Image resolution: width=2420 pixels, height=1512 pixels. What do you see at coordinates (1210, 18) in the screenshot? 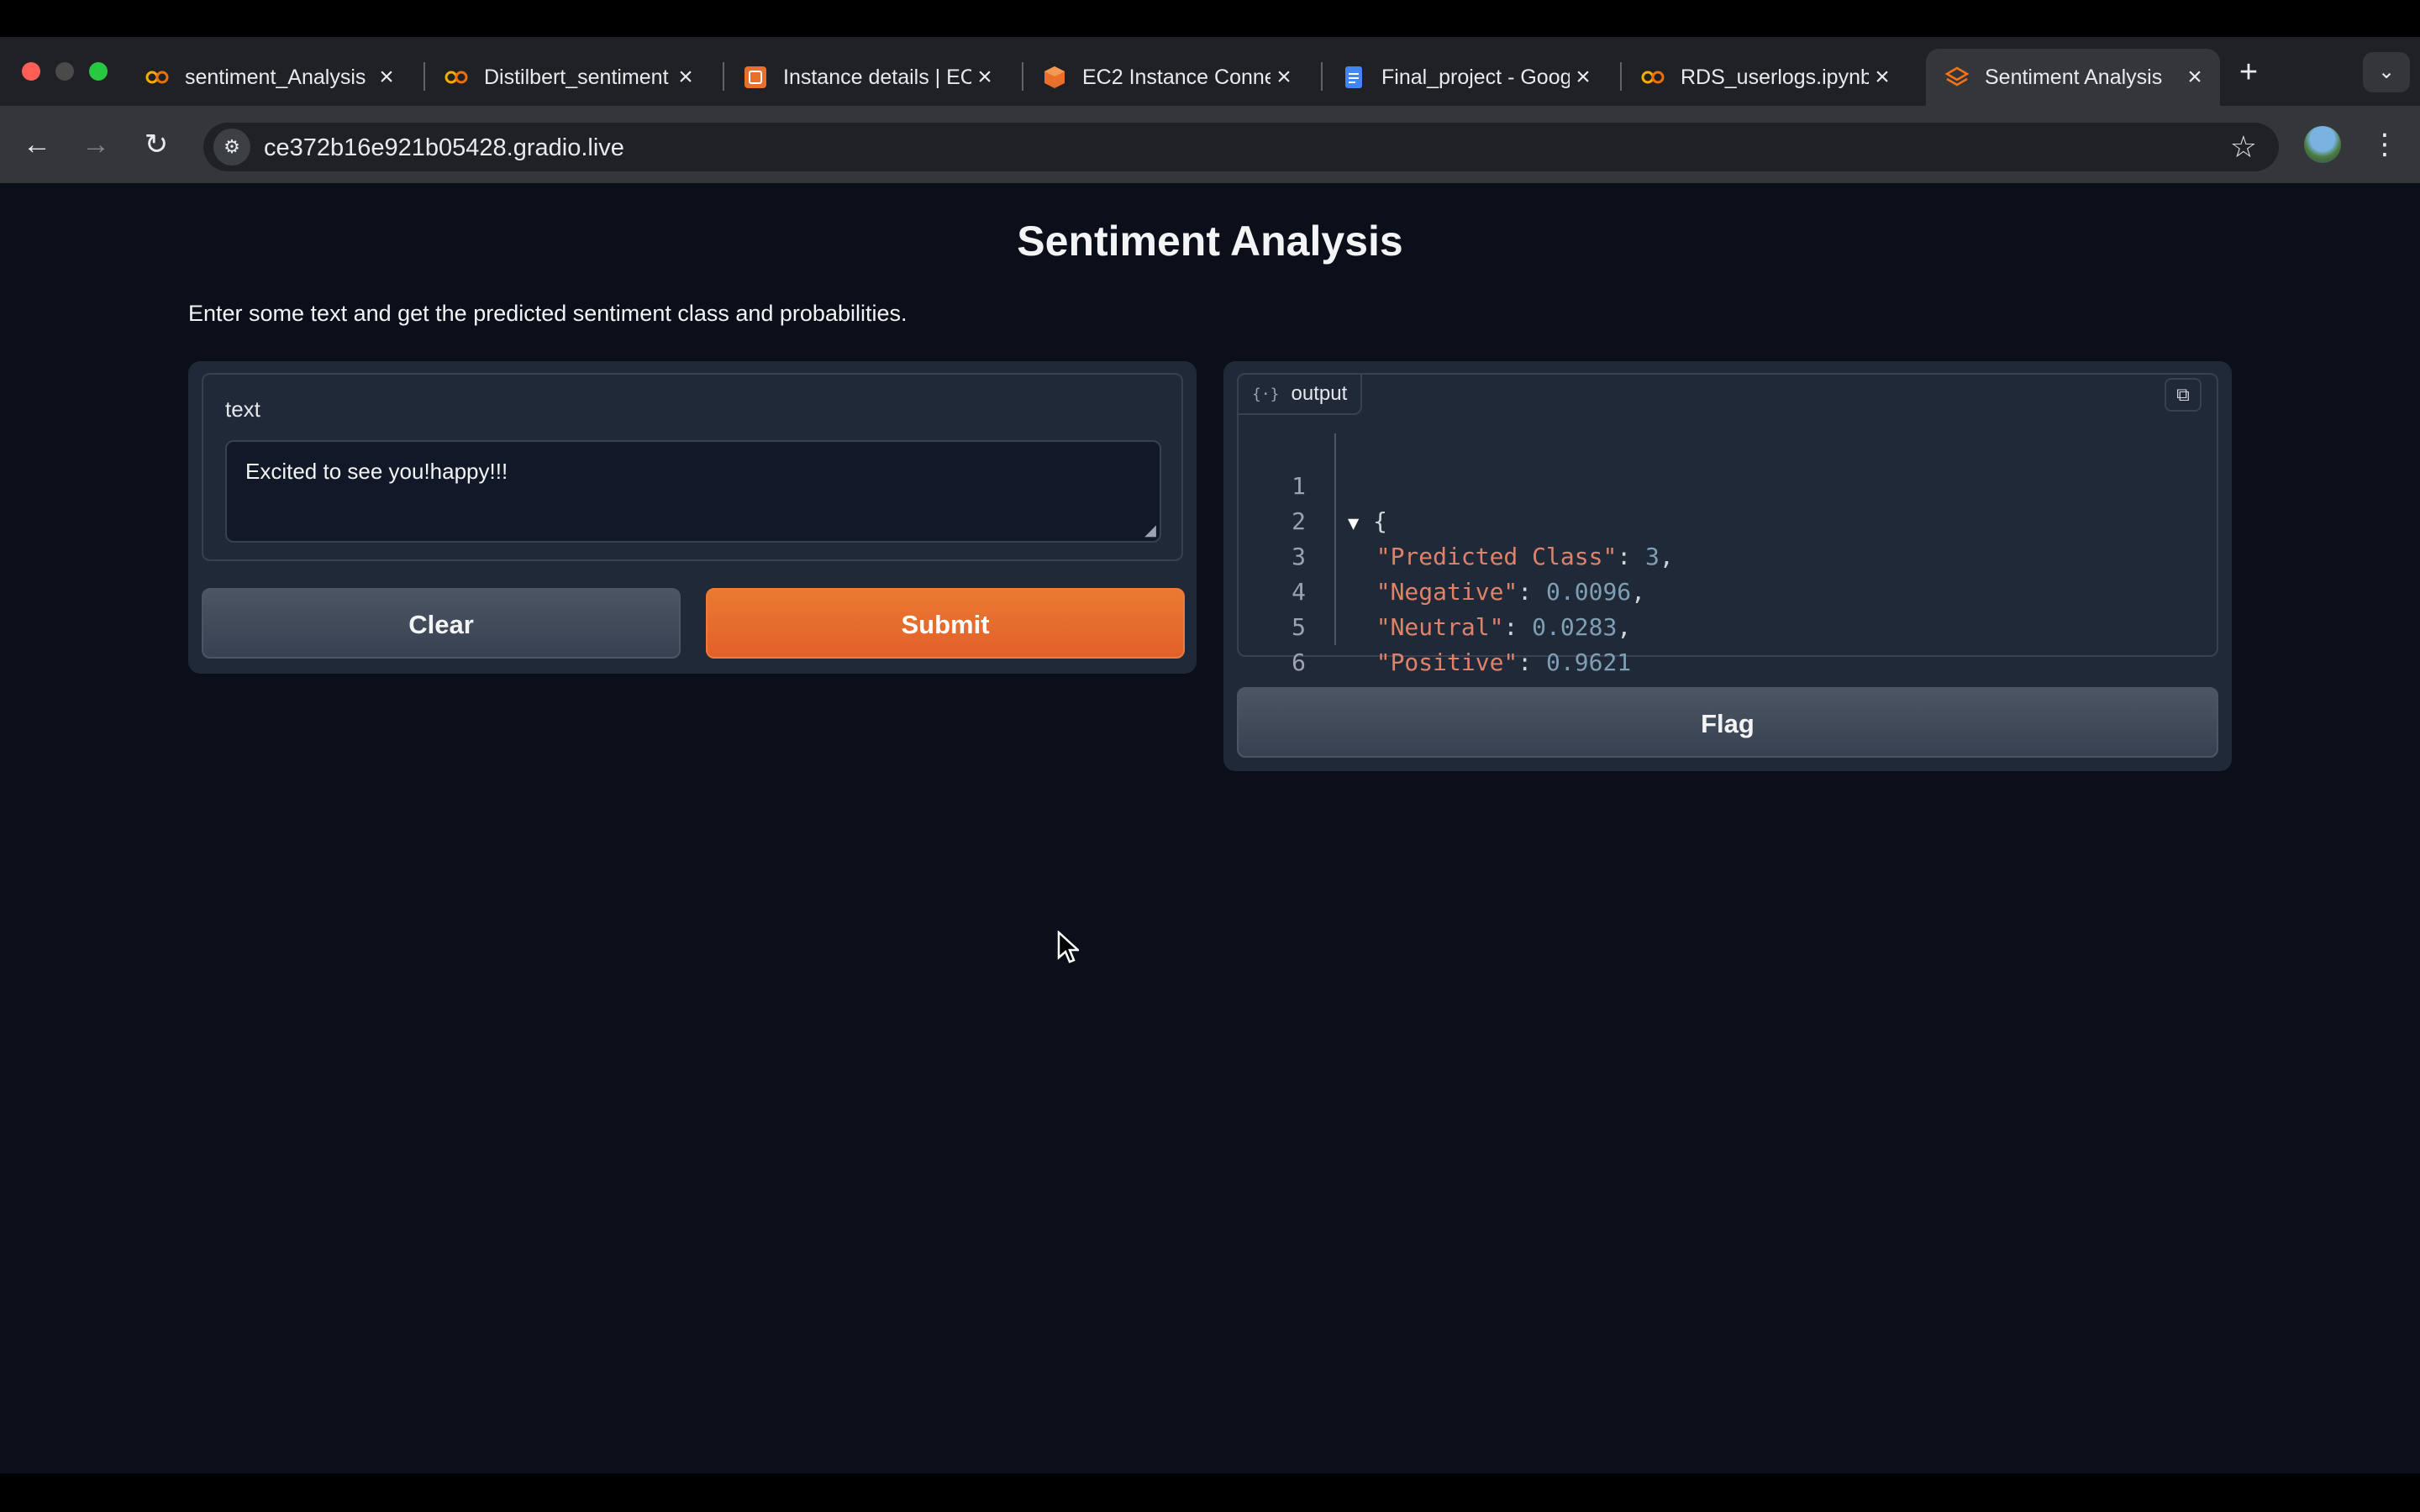
I see `menu-bar-strip` at bounding box center [1210, 18].